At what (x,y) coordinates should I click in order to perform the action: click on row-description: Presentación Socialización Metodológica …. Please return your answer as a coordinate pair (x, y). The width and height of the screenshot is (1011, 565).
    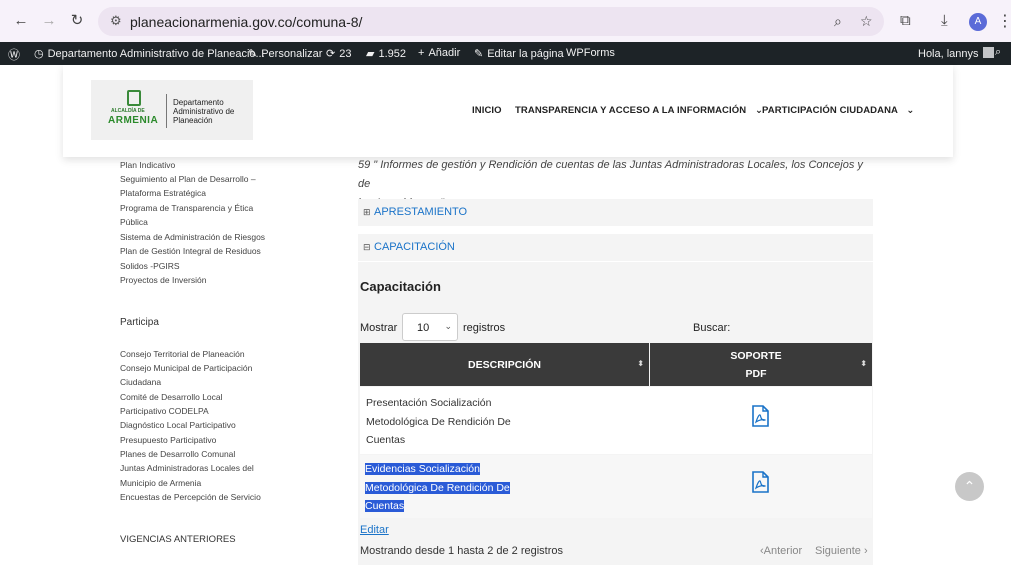
    Looking at the image, I should click on (438, 421).